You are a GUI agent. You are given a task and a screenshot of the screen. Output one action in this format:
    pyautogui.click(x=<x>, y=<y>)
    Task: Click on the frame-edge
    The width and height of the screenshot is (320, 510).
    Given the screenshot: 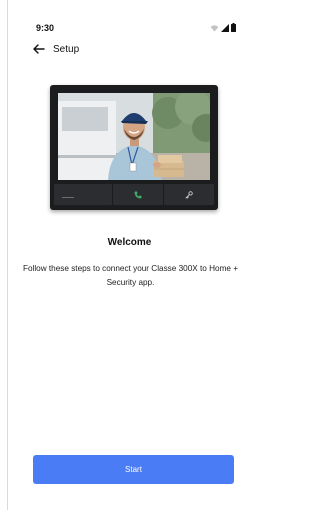 What is the action you would take?
    pyautogui.click(x=7, y=255)
    